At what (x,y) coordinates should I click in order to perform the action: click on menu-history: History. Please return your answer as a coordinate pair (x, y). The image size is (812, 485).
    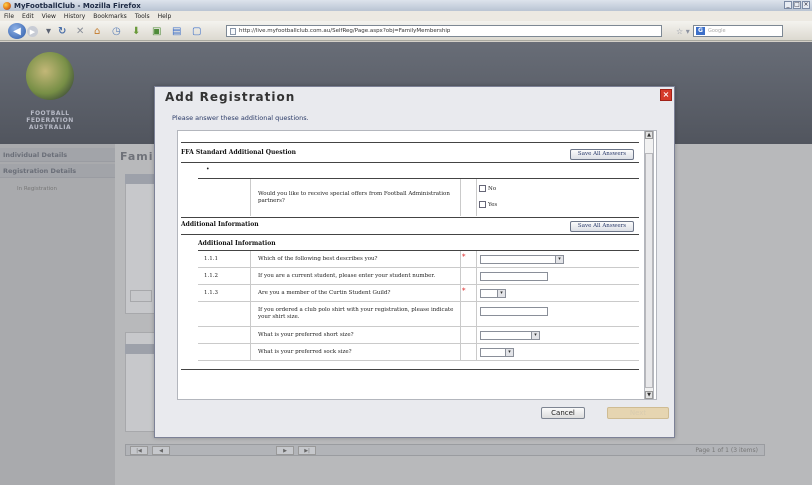
    Looking at the image, I should click on (74, 16).